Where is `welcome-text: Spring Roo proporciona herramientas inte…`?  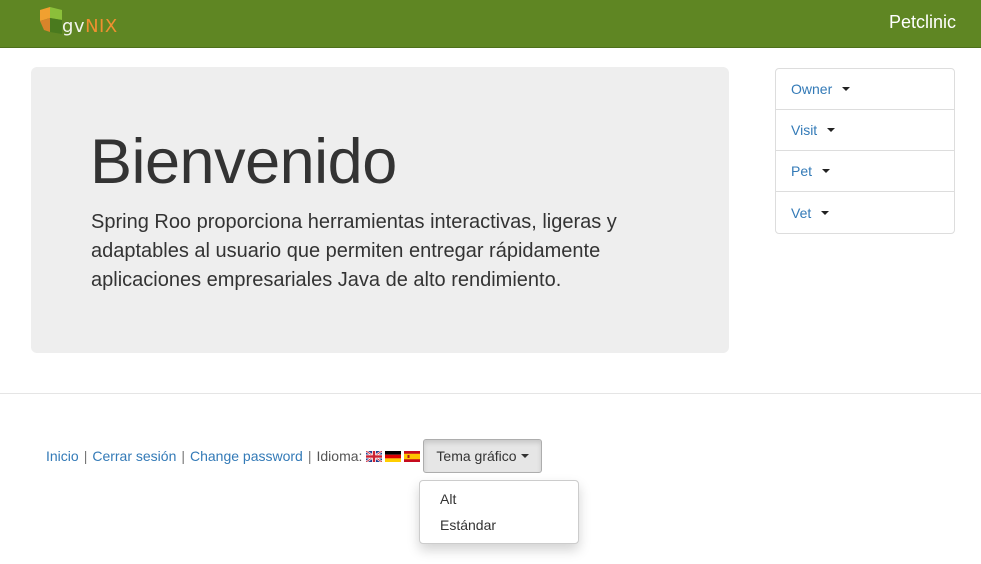 welcome-text: Spring Roo proporciona herramientas inte… is located at coordinates (354, 251).